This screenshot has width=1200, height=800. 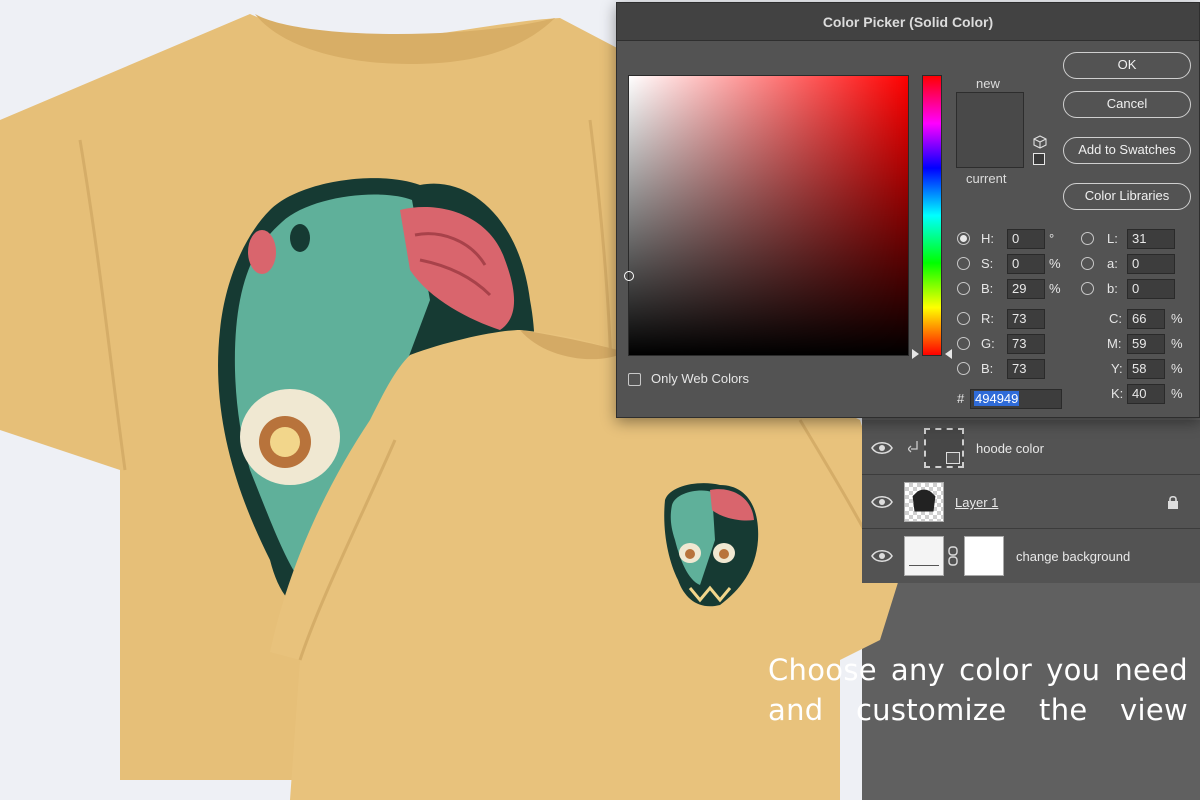 What do you see at coordinates (963, 343) in the screenshot?
I see `radio-g` at bounding box center [963, 343].